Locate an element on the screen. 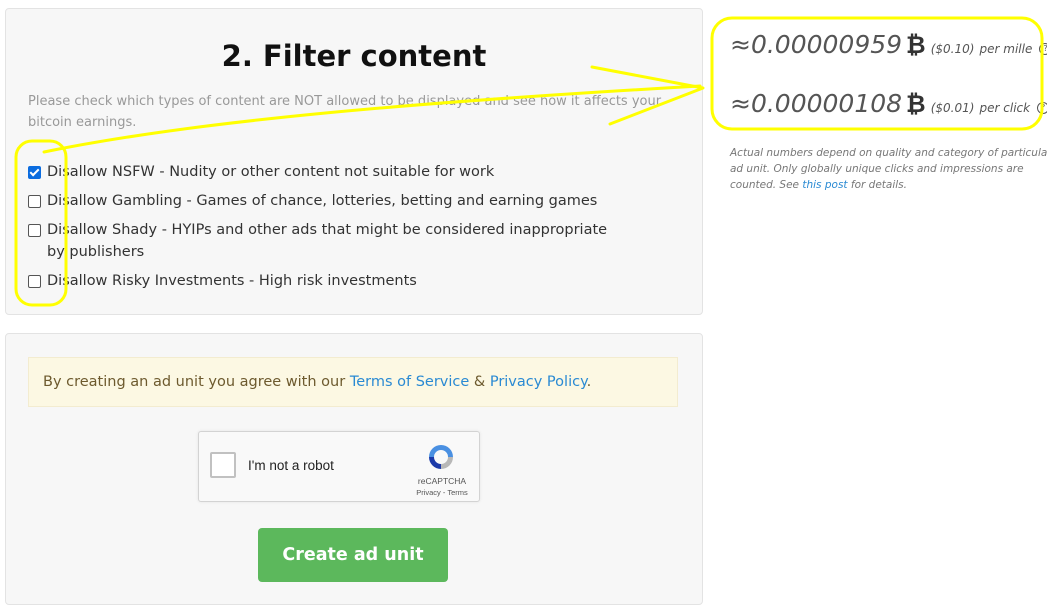 The height and width of the screenshot is (605, 1047). rate-per-click: ≈0.00000108 ₿ ($0.01) per click ? is located at coordinates (888, 104).